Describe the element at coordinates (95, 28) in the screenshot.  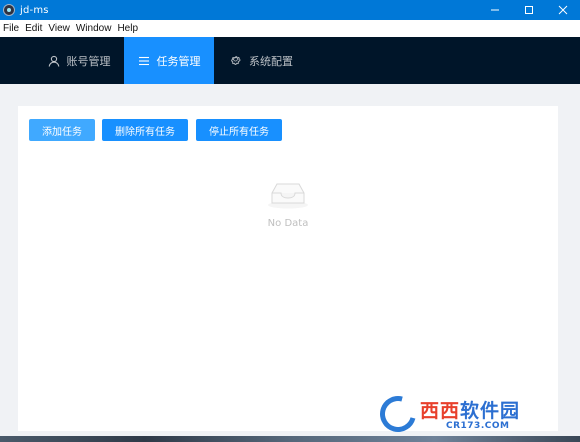
I see `menu-window: Window` at that location.